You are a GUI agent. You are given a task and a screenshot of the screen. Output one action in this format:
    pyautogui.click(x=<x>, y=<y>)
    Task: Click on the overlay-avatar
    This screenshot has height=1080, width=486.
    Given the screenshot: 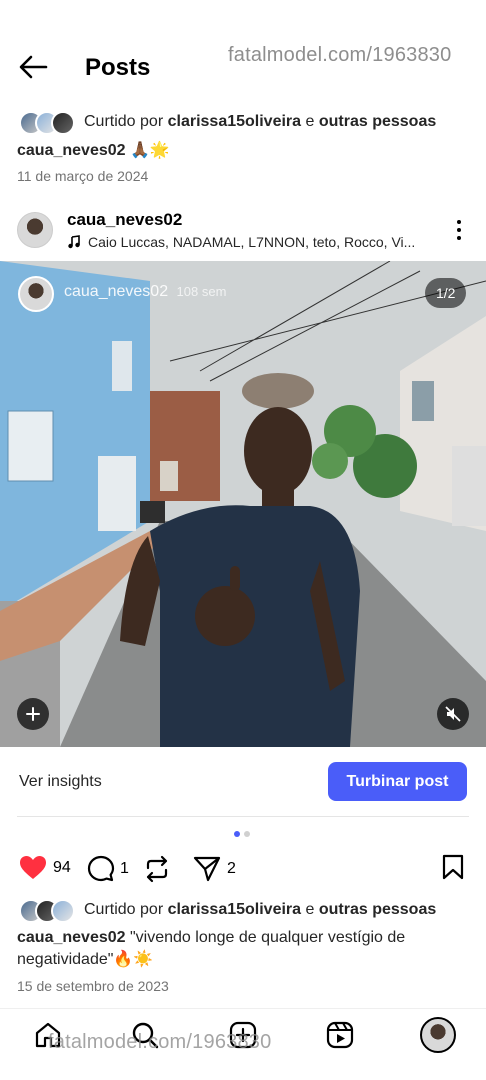 What is the action you would take?
    pyautogui.click(x=36, y=294)
    